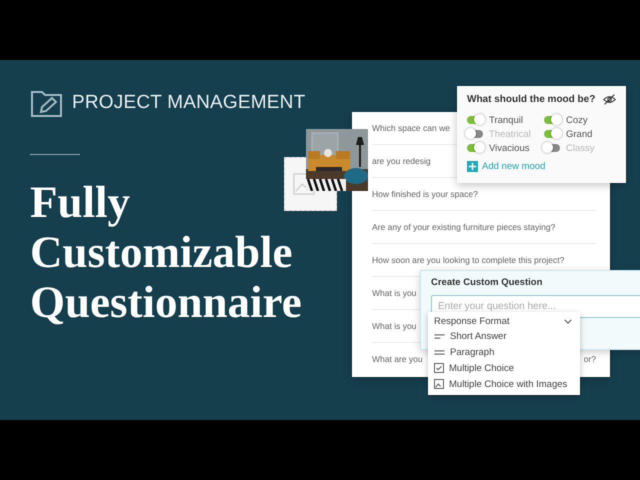 The width and height of the screenshot is (640, 480). I want to click on mood-label: Cozy, so click(577, 120).